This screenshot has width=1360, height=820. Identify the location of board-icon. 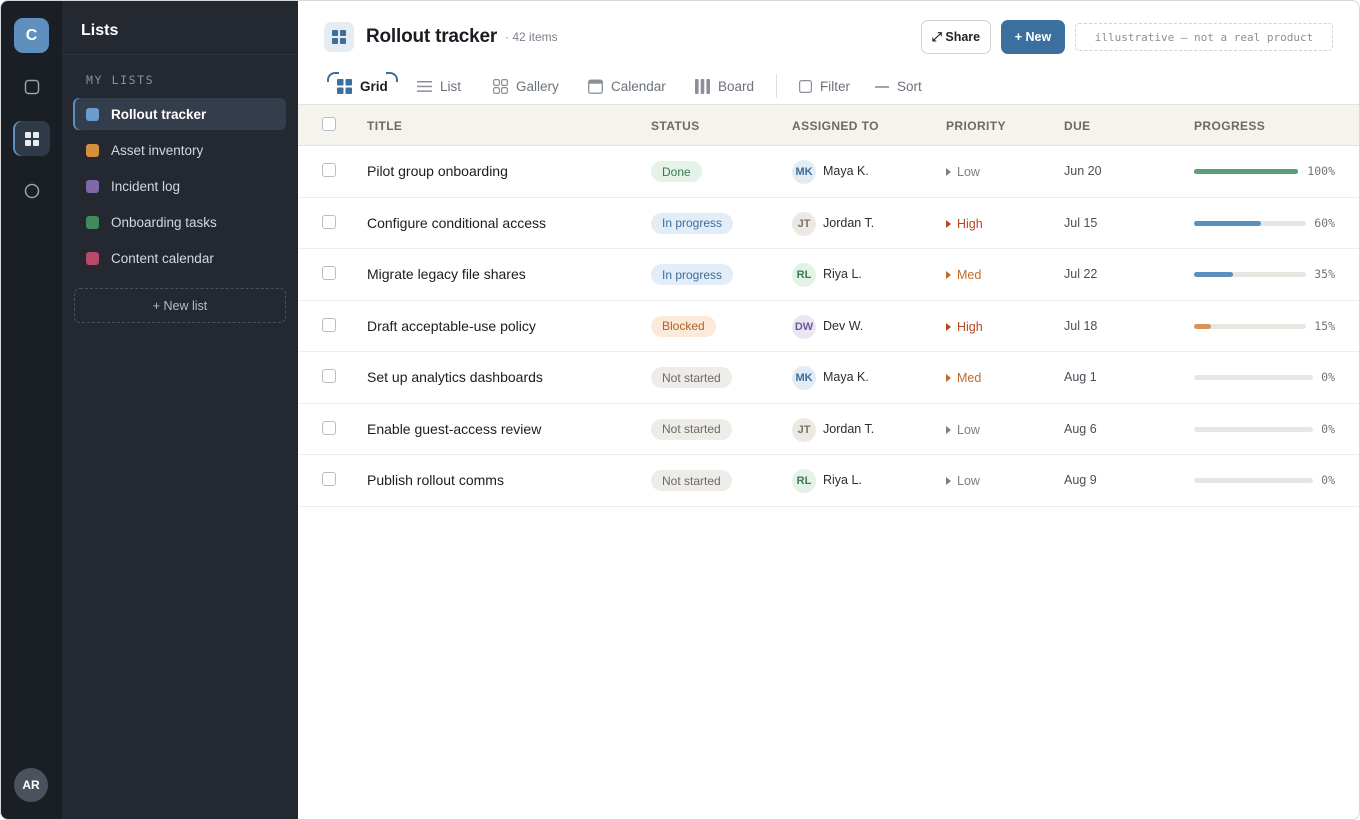
(702, 86).